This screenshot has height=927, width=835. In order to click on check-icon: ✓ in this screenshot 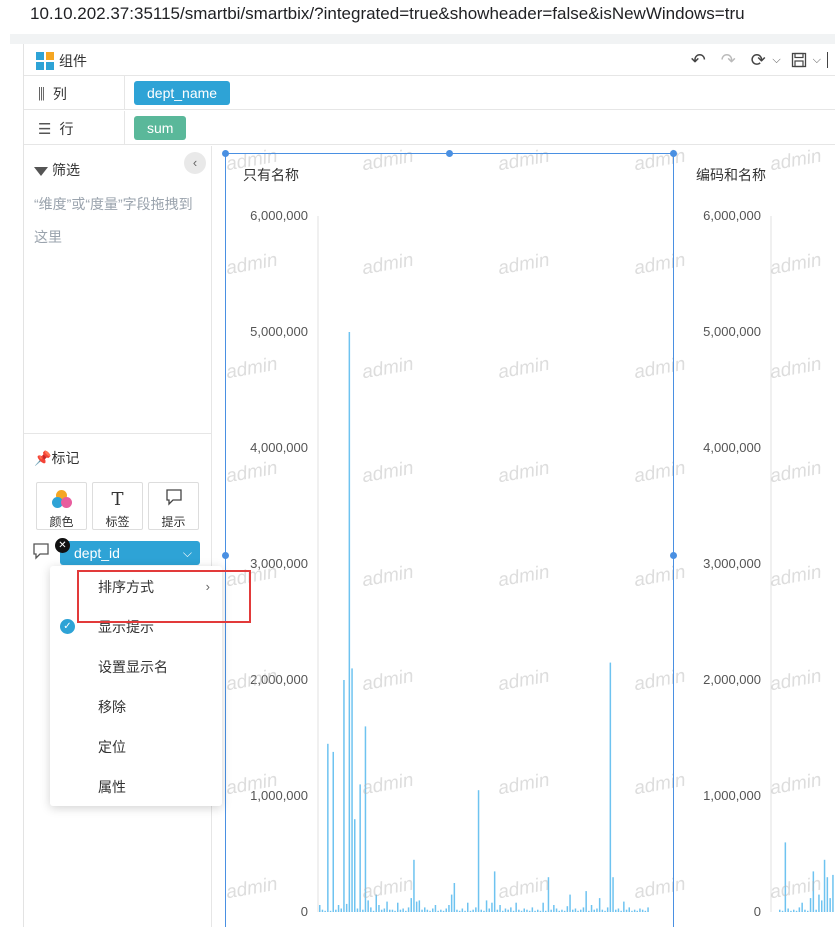, I will do `click(67, 626)`.